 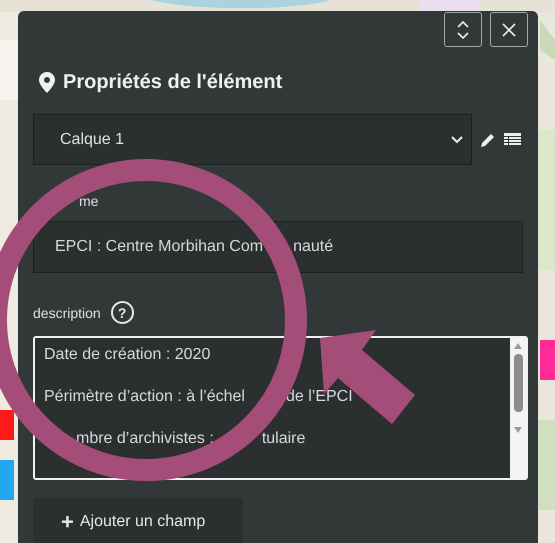 What do you see at coordinates (457, 140) in the screenshot?
I see `chevron-down-icon` at bounding box center [457, 140].